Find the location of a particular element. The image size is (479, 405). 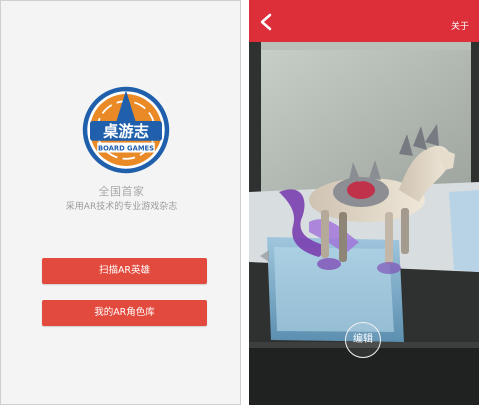

tagline-subtitle: 采用AR技术的专业游戏杂志 is located at coordinates (121, 207).